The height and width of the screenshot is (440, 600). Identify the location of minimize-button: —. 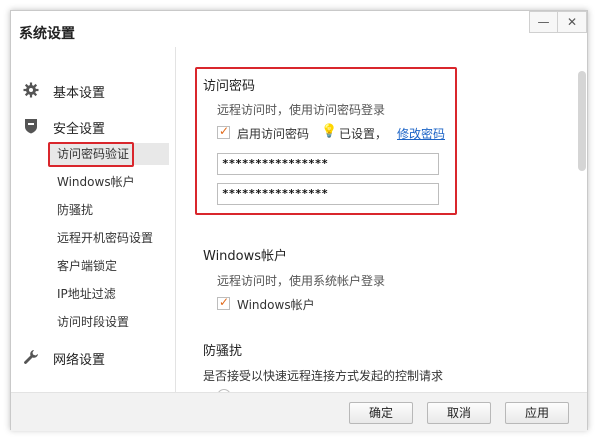
(543, 22).